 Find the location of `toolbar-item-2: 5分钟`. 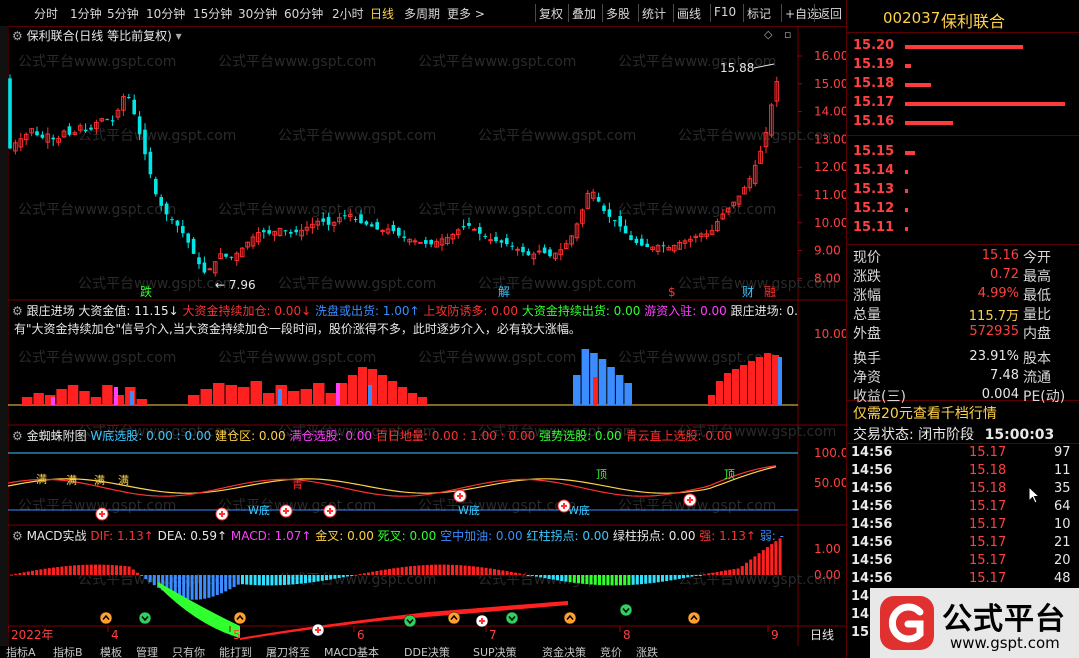

toolbar-item-2: 5分钟 is located at coordinates (123, 13).